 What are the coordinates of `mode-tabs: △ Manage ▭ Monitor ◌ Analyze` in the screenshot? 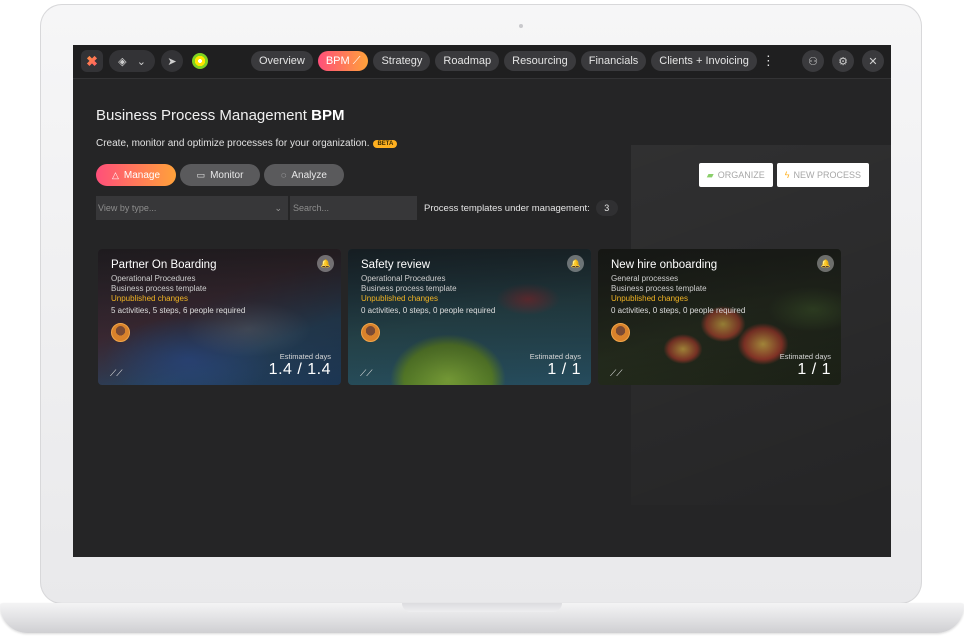 It's located at (220, 175).